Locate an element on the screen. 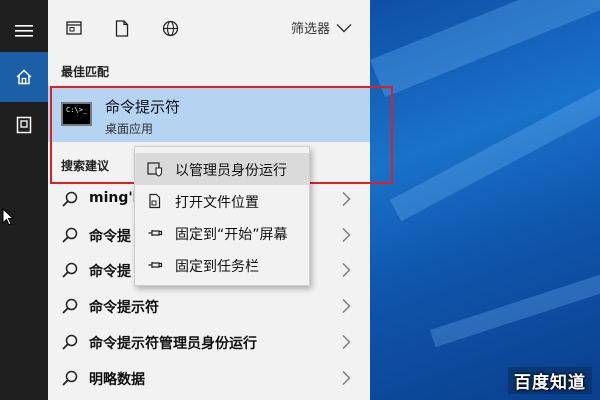 This screenshot has width=600, height=400. hamburger-menu-button is located at coordinates (24, 31).